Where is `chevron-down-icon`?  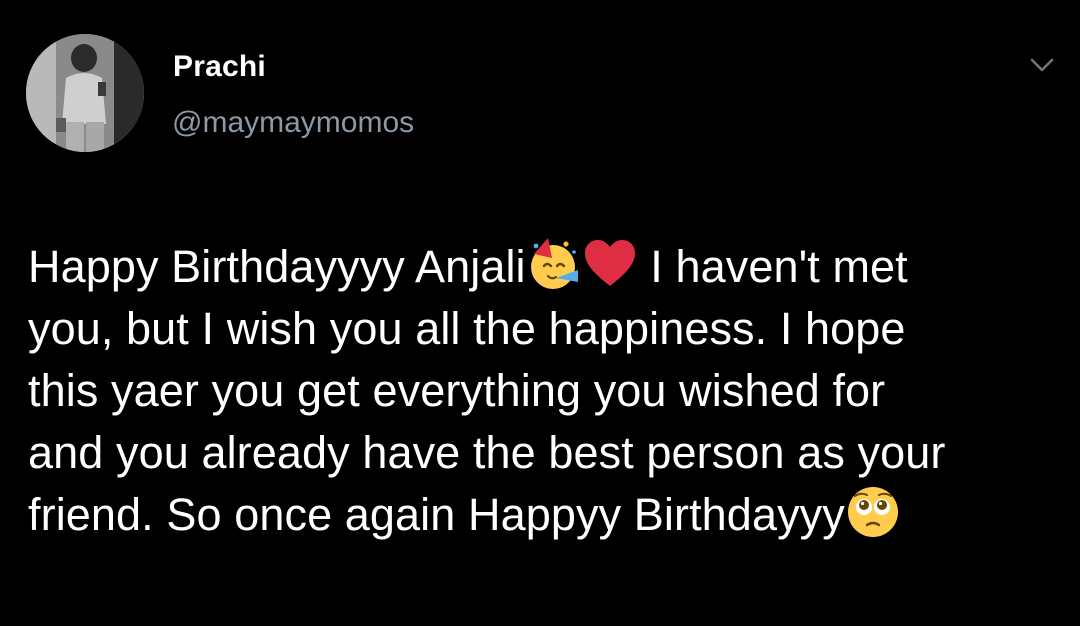
chevron-down-icon is located at coordinates (1042, 65).